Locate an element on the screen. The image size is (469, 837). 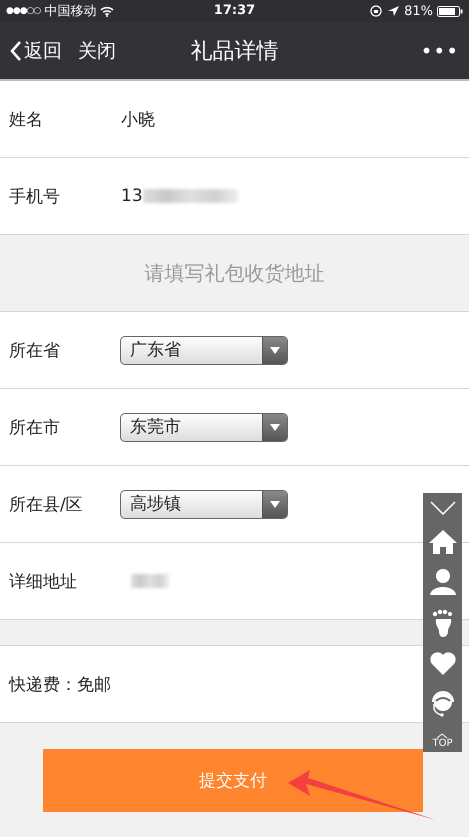
clock-time: 17:37 is located at coordinates (235, 10).